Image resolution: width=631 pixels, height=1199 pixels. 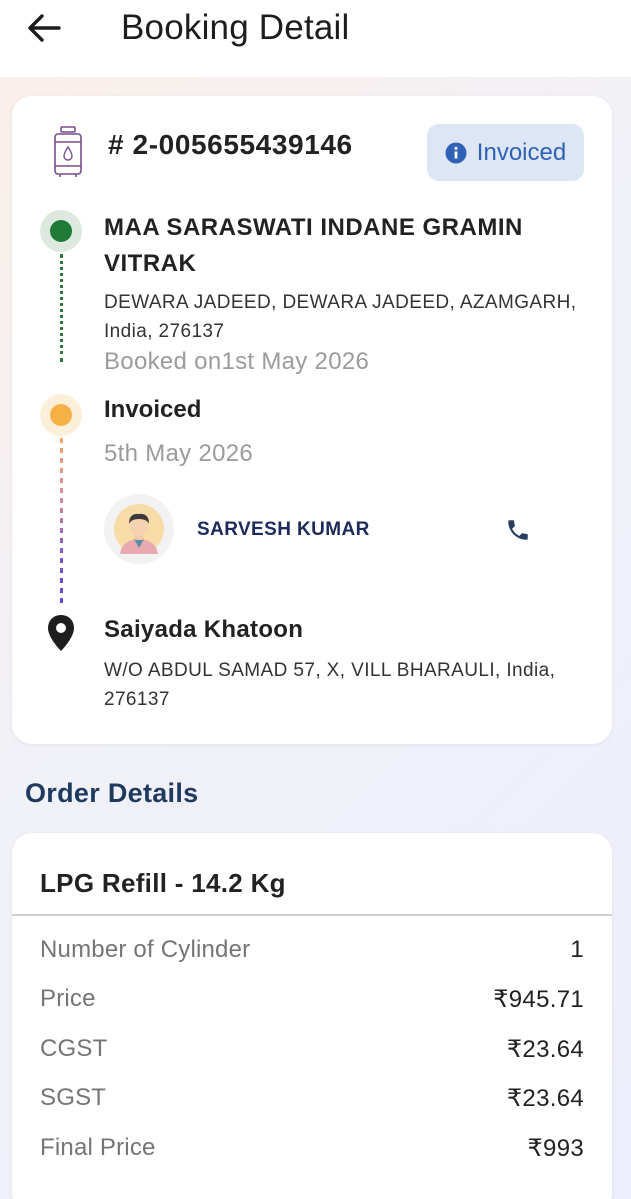 What do you see at coordinates (555, 1148) in the screenshot?
I see `order-row-value: ₹993` at bounding box center [555, 1148].